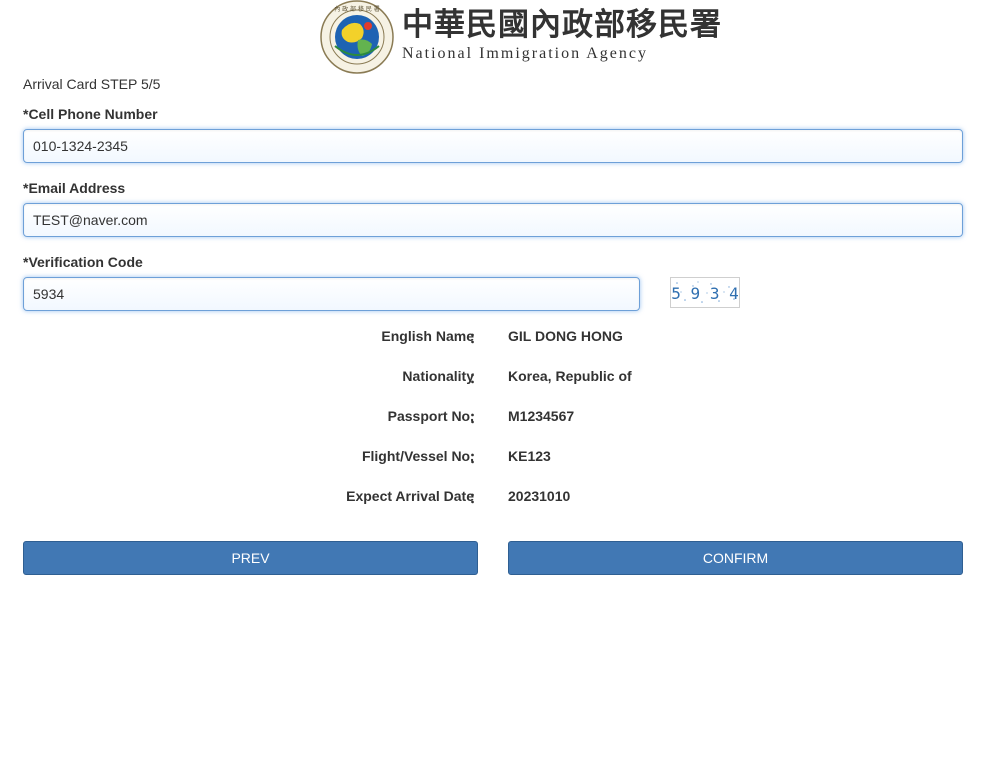 This screenshot has height=758, width=990. I want to click on summary-value: Korea, Republic of, so click(570, 376).